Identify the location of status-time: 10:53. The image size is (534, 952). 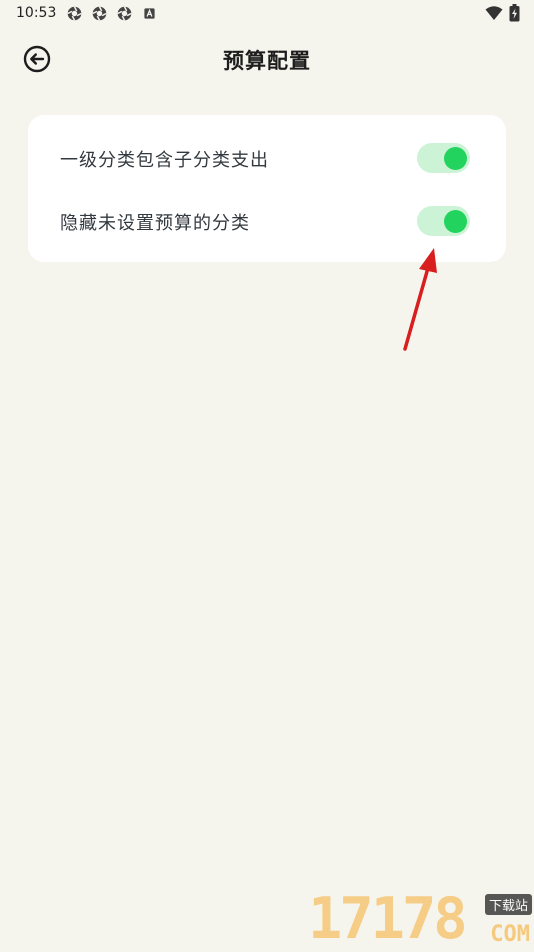
(36, 13).